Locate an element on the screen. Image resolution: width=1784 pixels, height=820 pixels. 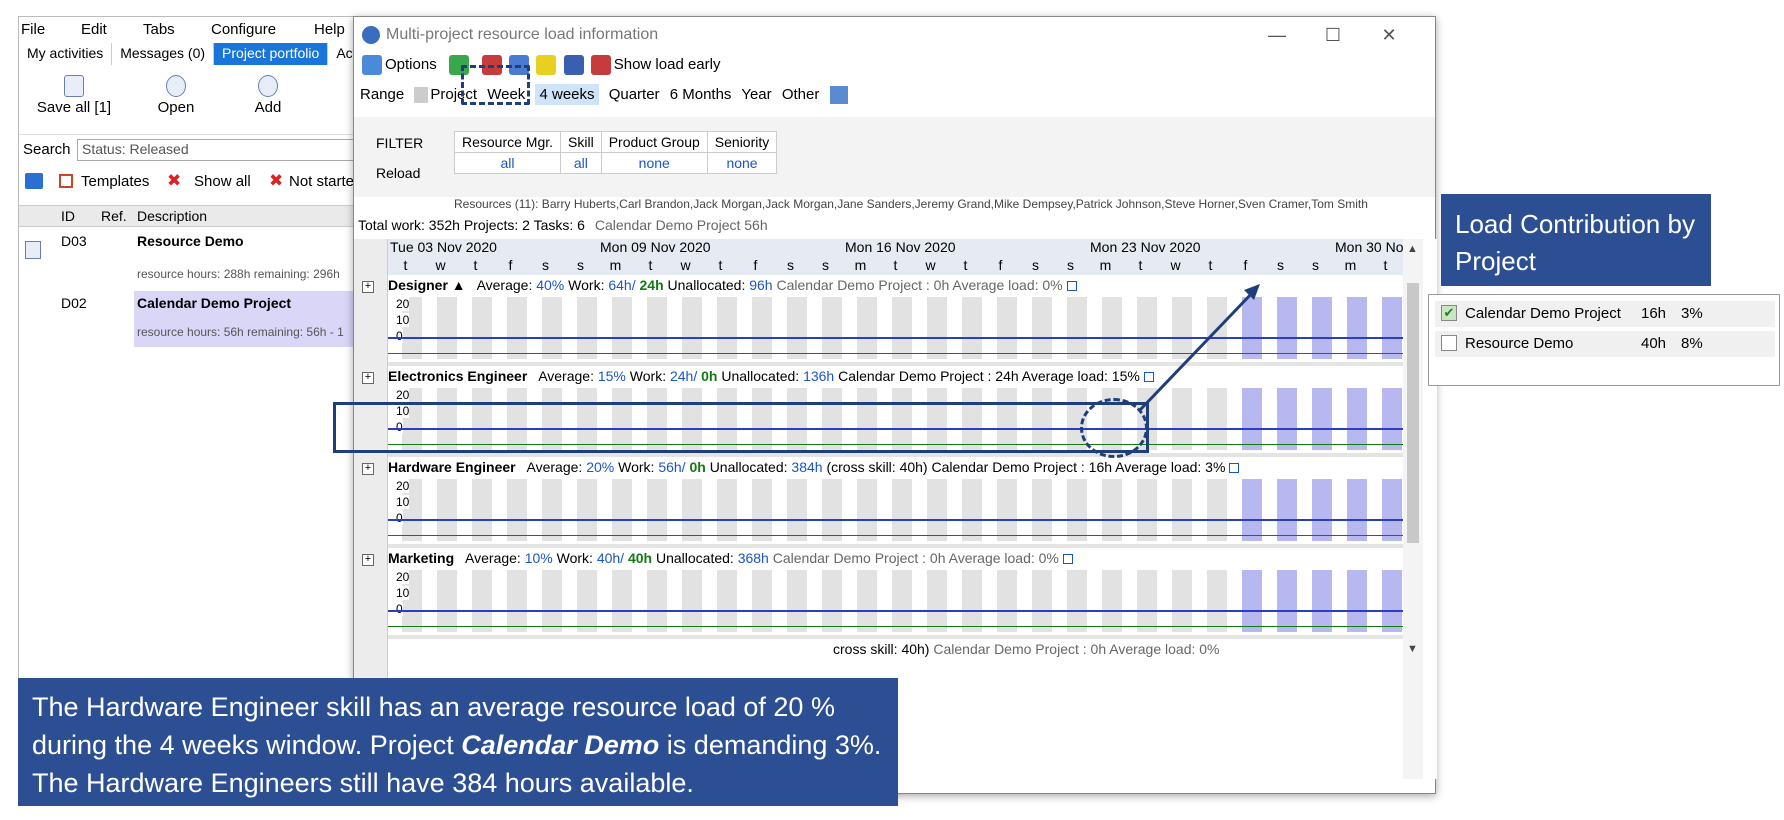
scroll-thumb is located at coordinates (1413, 413).